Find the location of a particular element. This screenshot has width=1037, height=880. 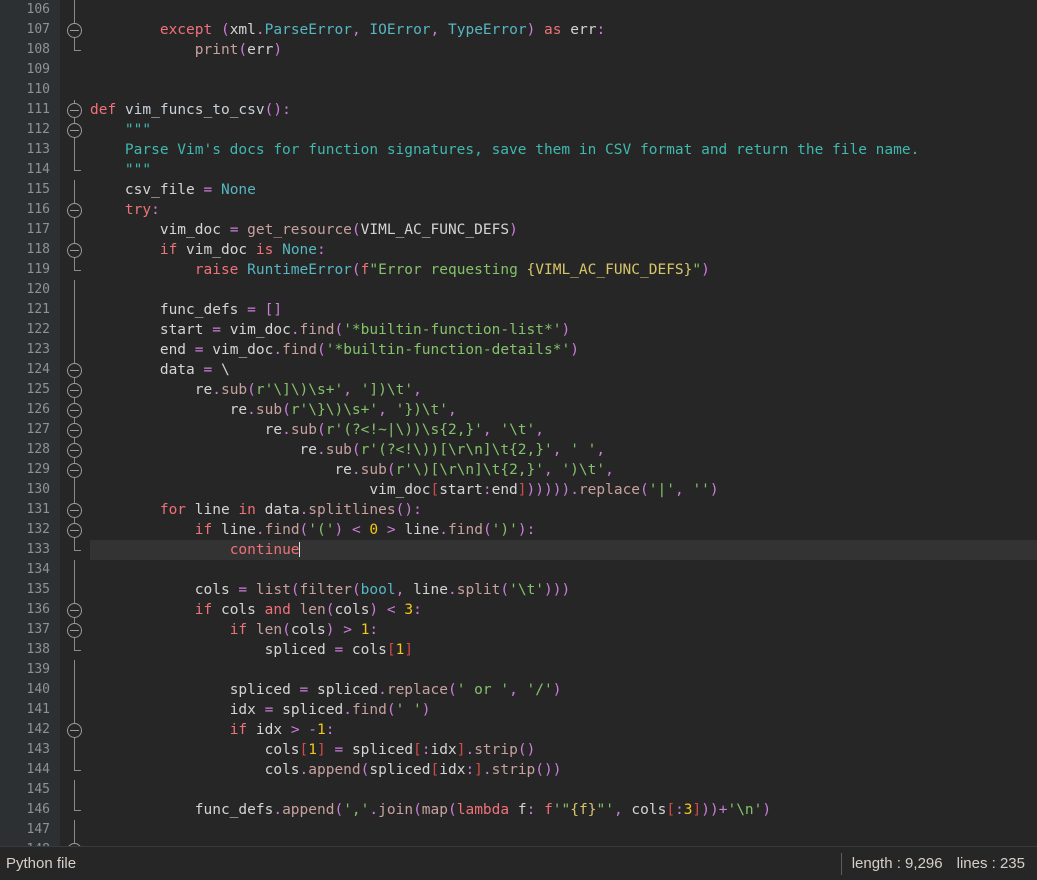

code-line: 125 re.sub(r'\]\)\s+', '])\t', is located at coordinates (518, 390).